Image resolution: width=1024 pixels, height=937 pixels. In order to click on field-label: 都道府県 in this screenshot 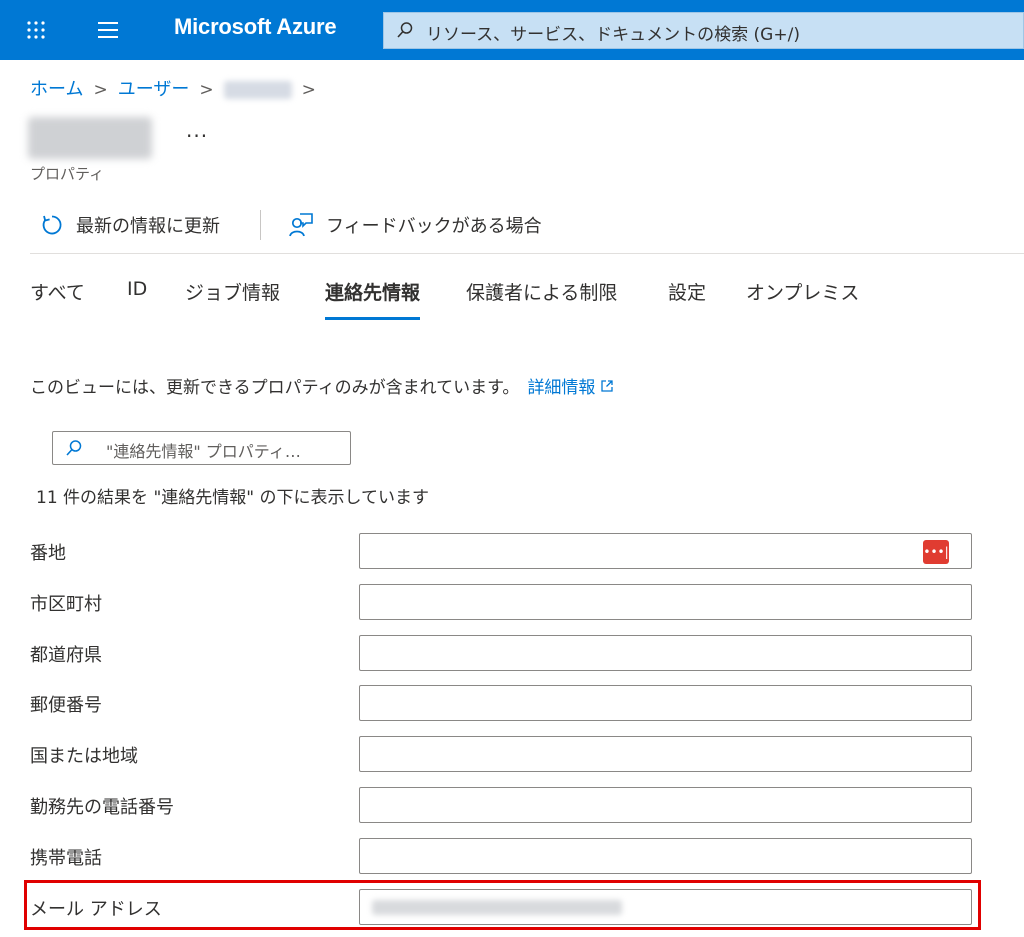, I will do `click(66, 655)`.